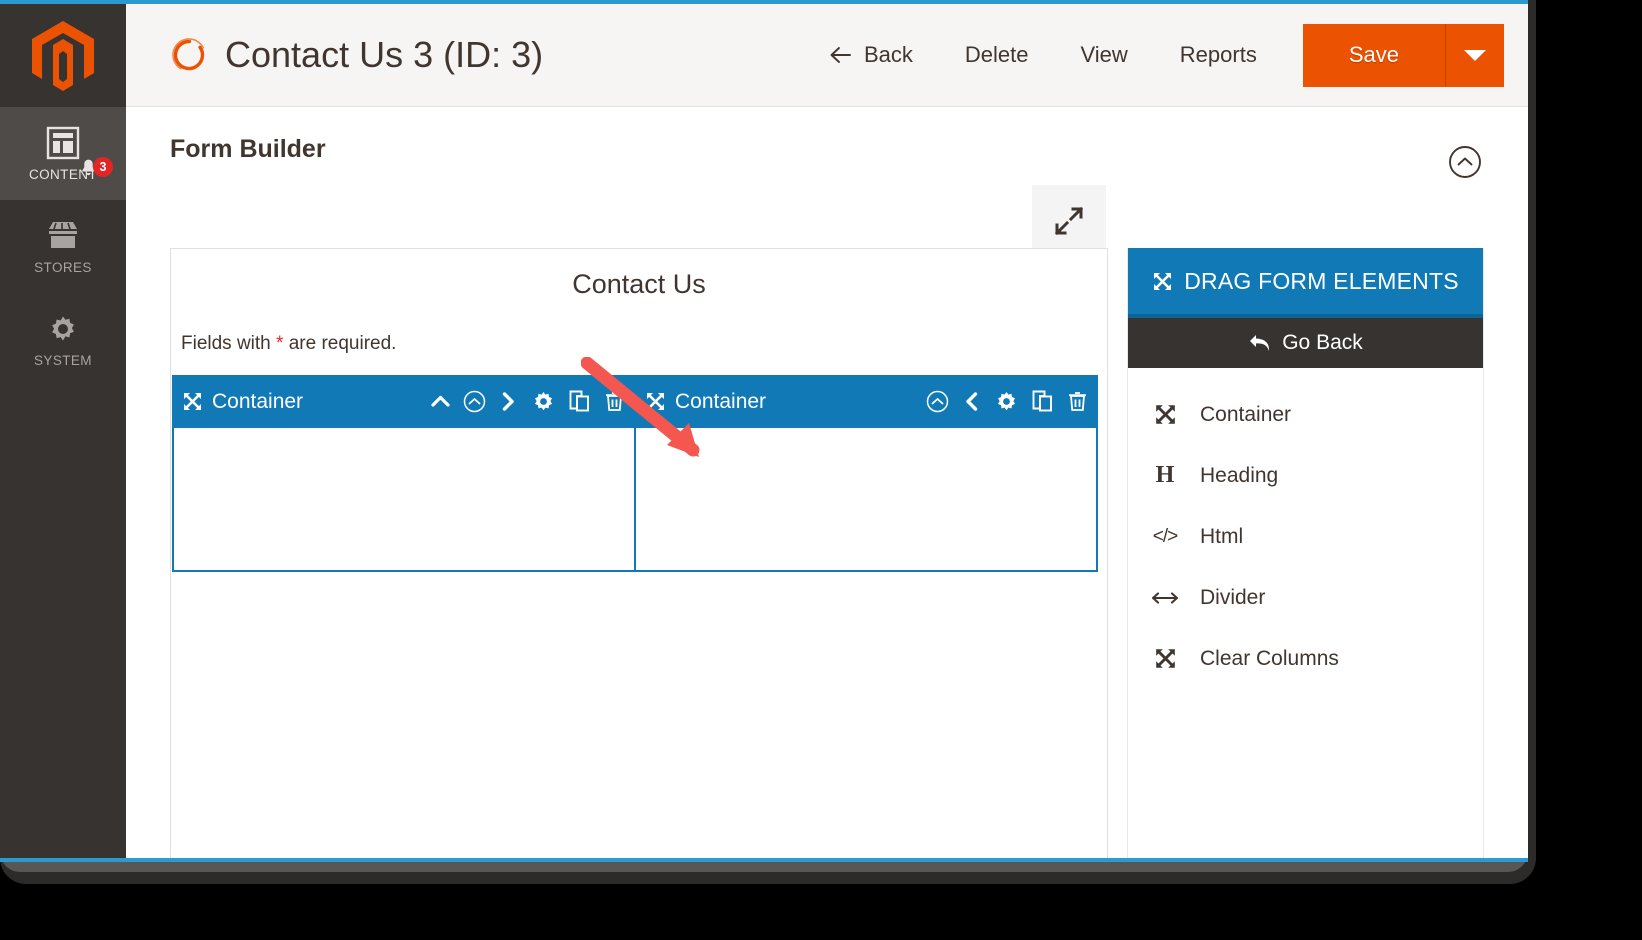 The height and width of the screenshot is (940, 1642). I want to click on element-item-label: Clear Columns, so click(1269, 658).